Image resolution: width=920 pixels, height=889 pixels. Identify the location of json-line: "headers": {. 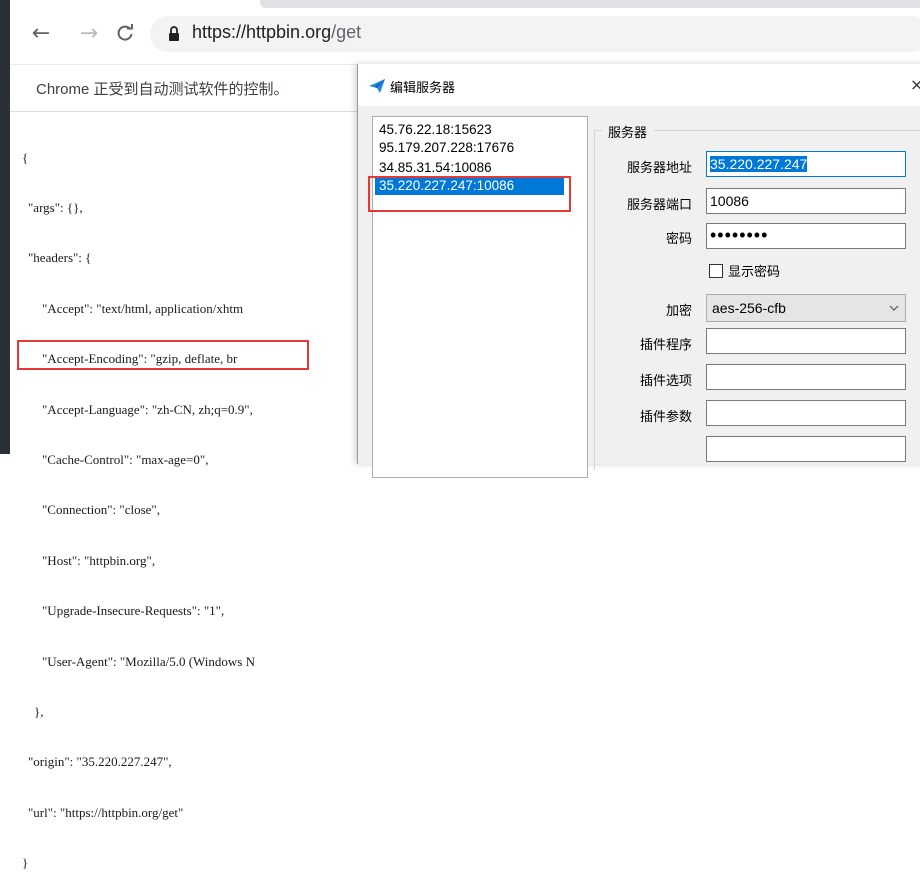
(60, 258).